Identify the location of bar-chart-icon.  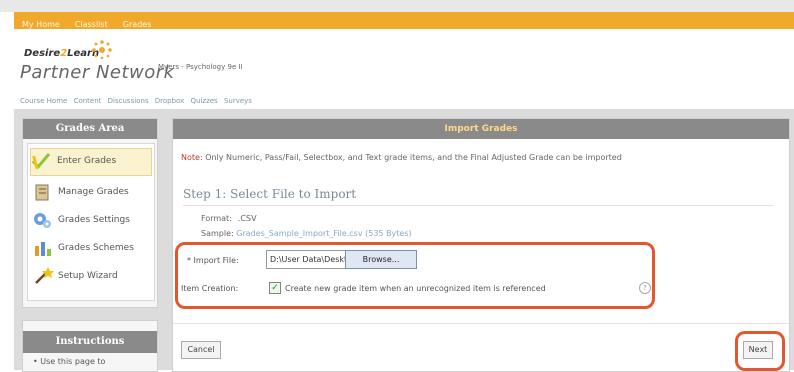
(43, 249).